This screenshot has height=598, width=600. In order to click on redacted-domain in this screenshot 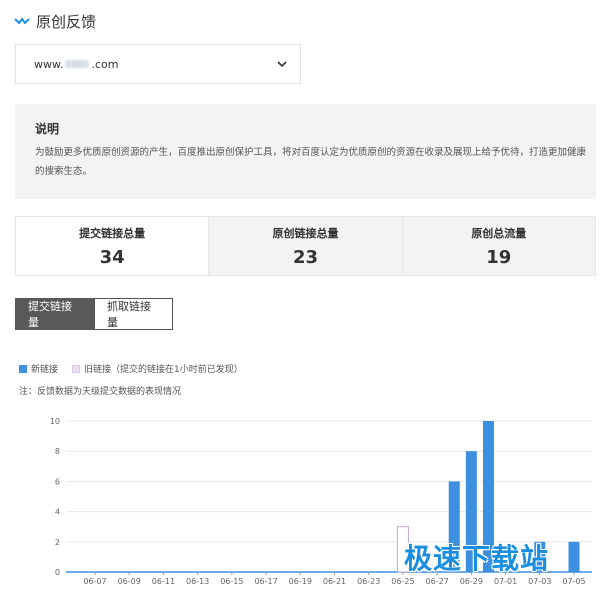, I will do `click(77, 64)`.